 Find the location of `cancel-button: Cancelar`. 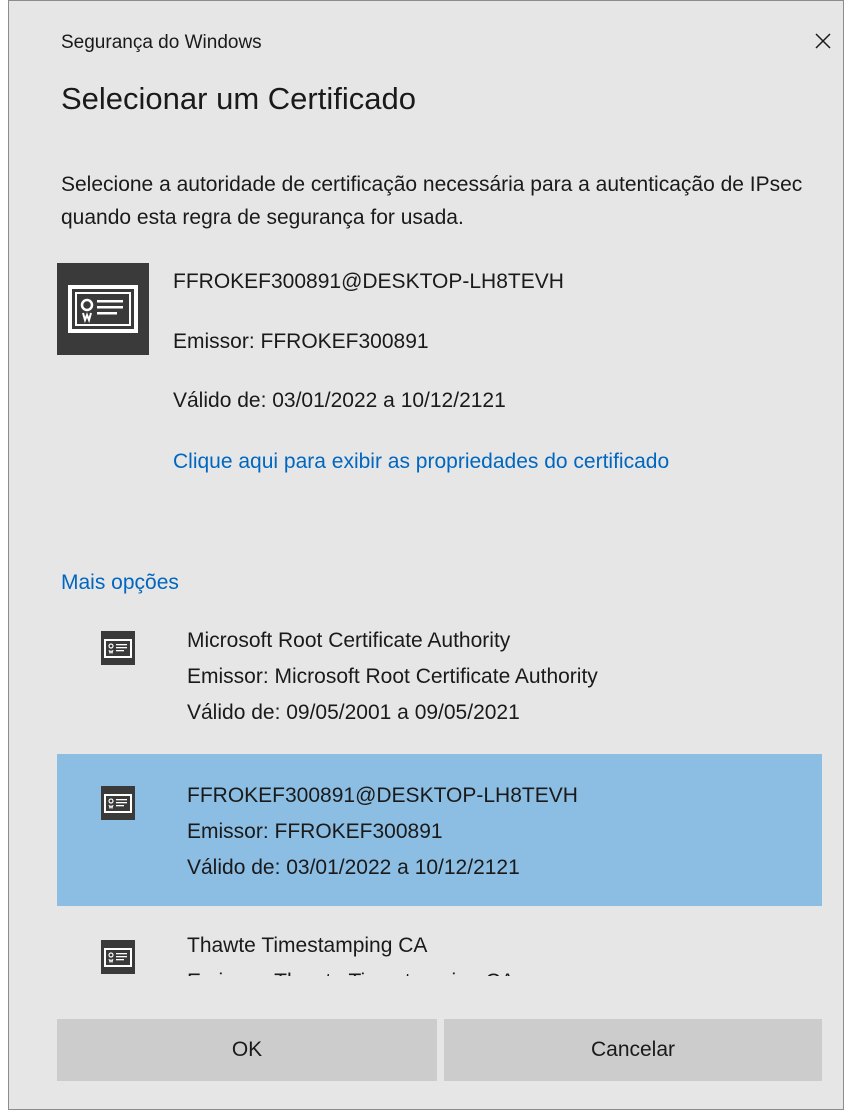

cancel-button: Cancelar is located at coordinates (633, 1050).